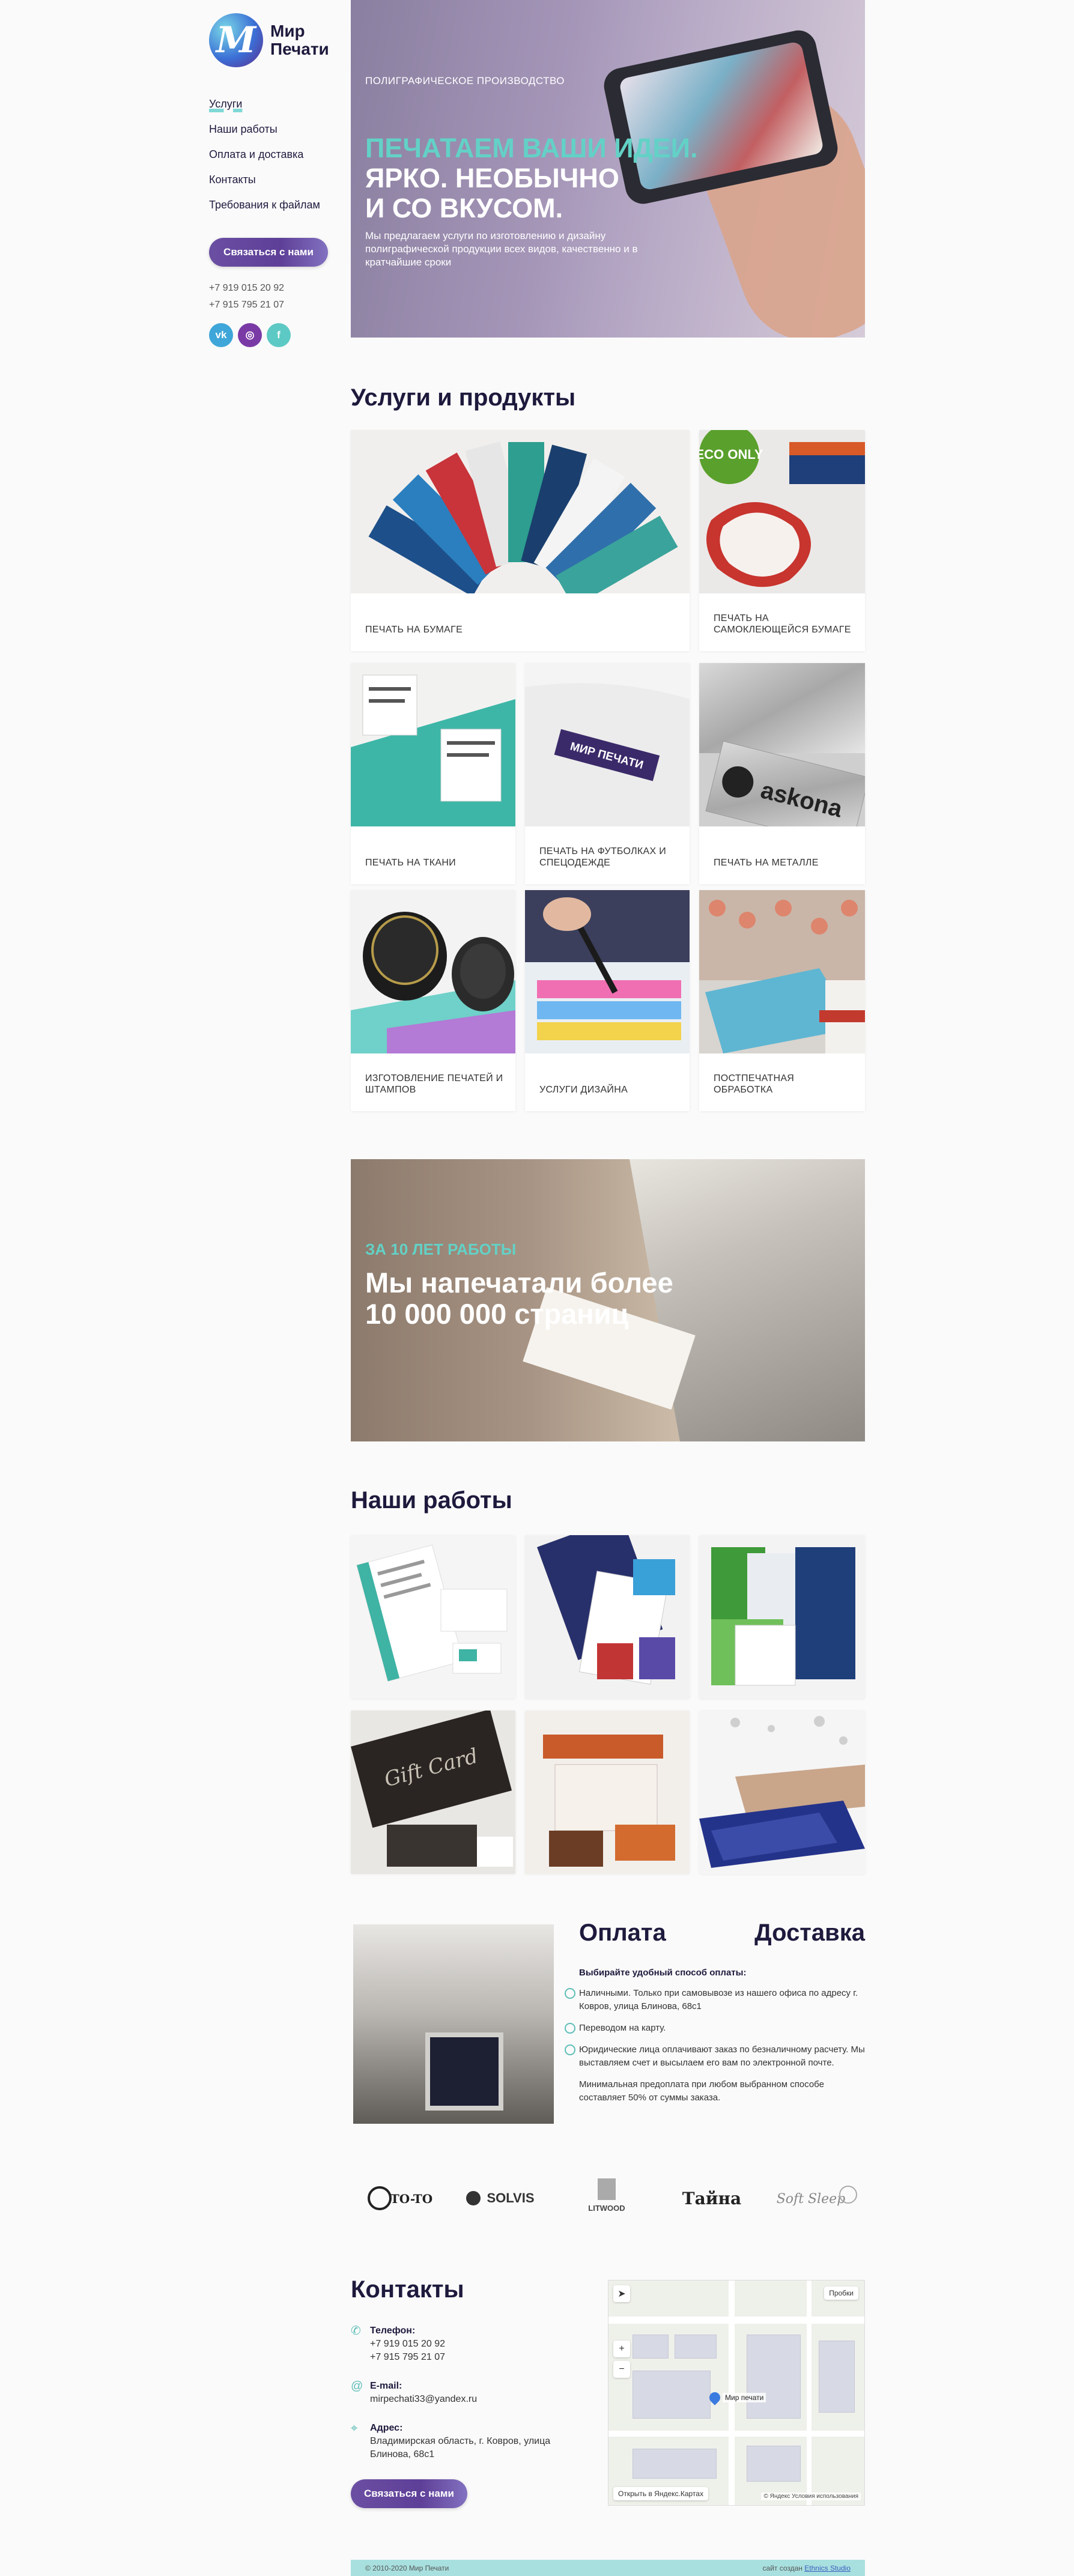  I want to click on eco-sticker-text: ECO ONLY, so click(731, 454).